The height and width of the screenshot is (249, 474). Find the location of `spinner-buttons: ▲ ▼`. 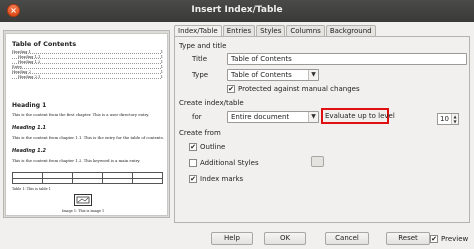

spinner-buttons: ▲ ▼ is located at coordinates (454, 119).